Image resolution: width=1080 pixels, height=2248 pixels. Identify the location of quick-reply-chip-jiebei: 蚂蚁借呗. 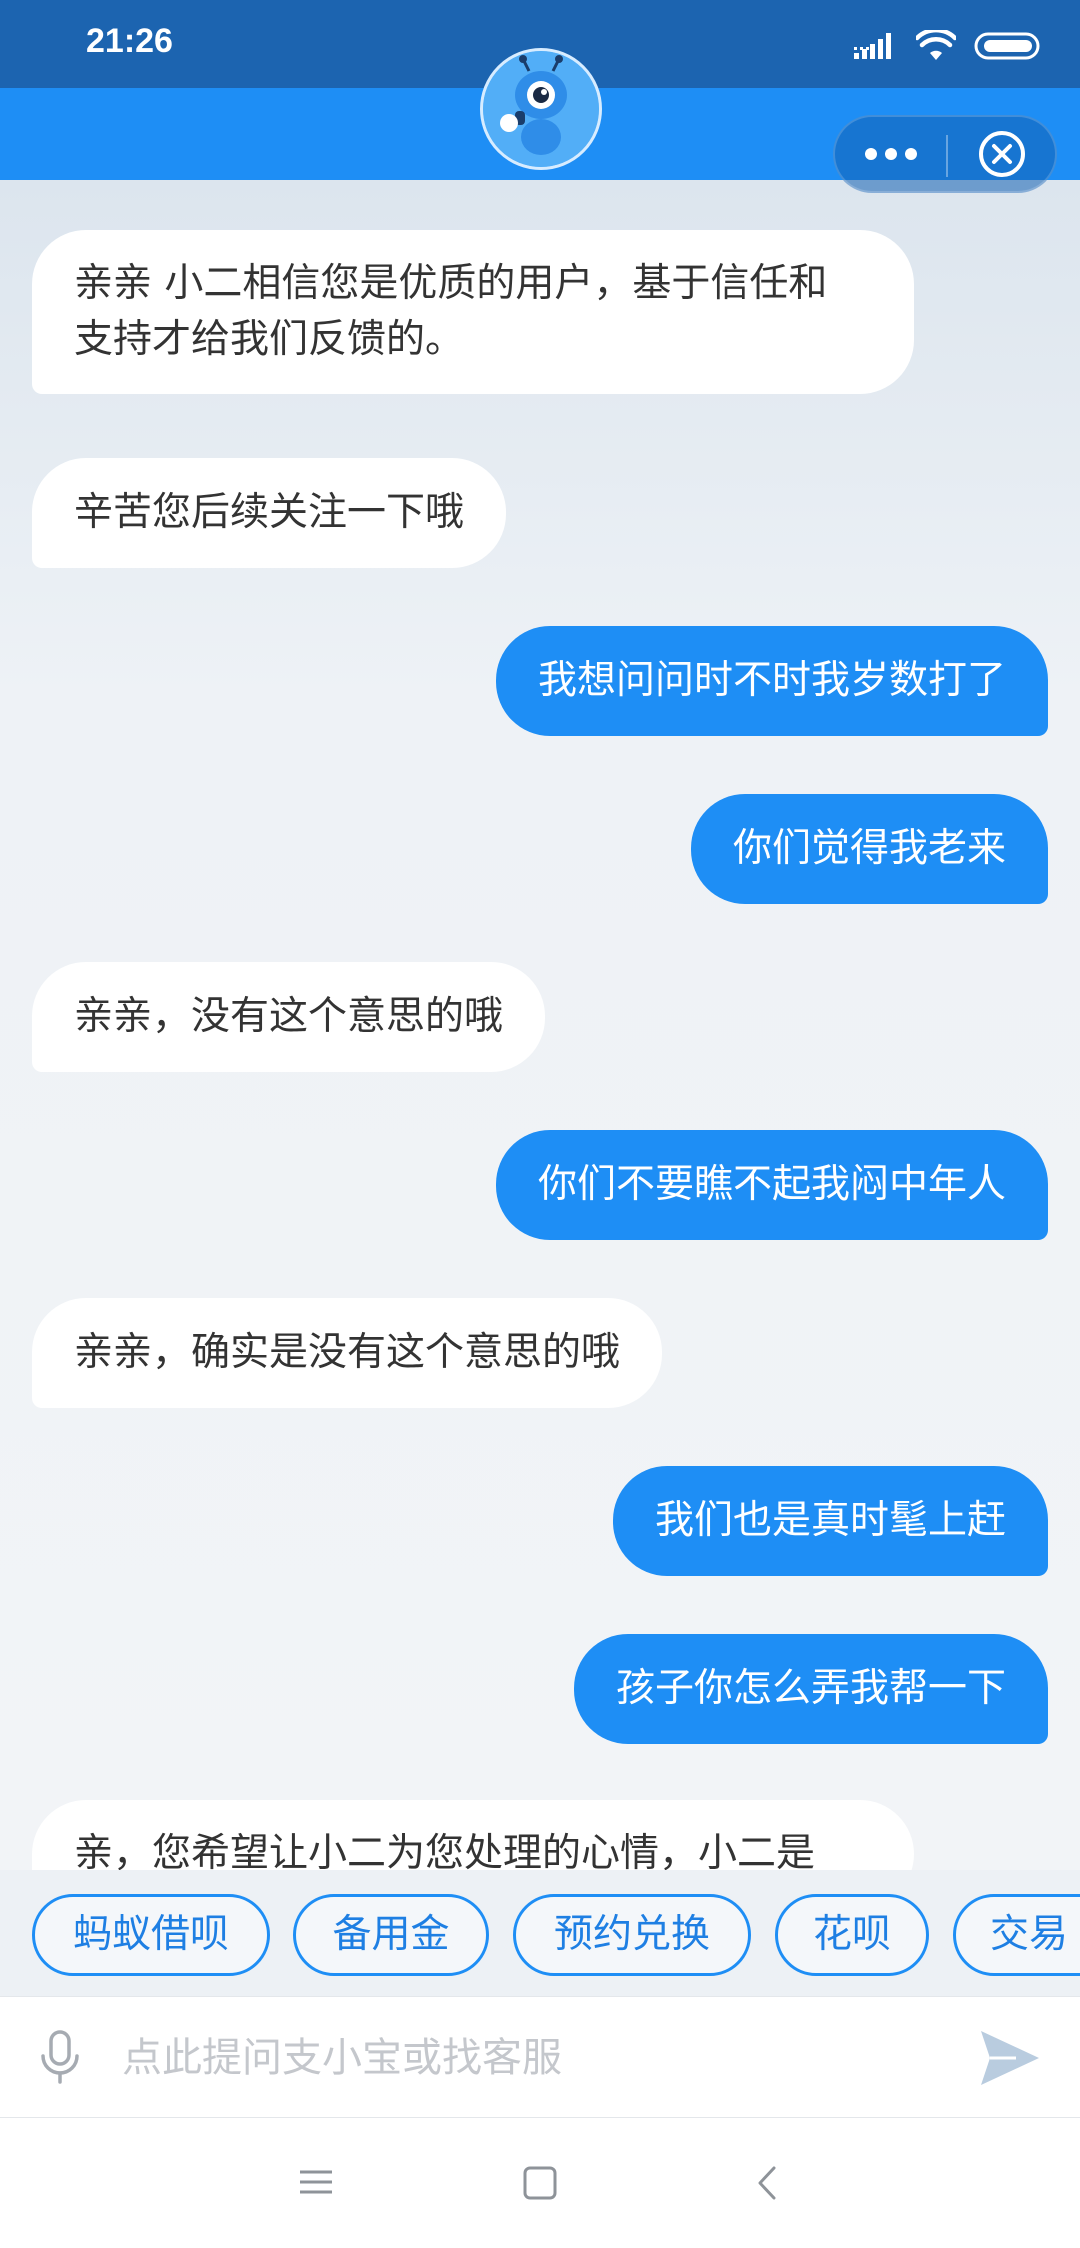
(151, 1935).